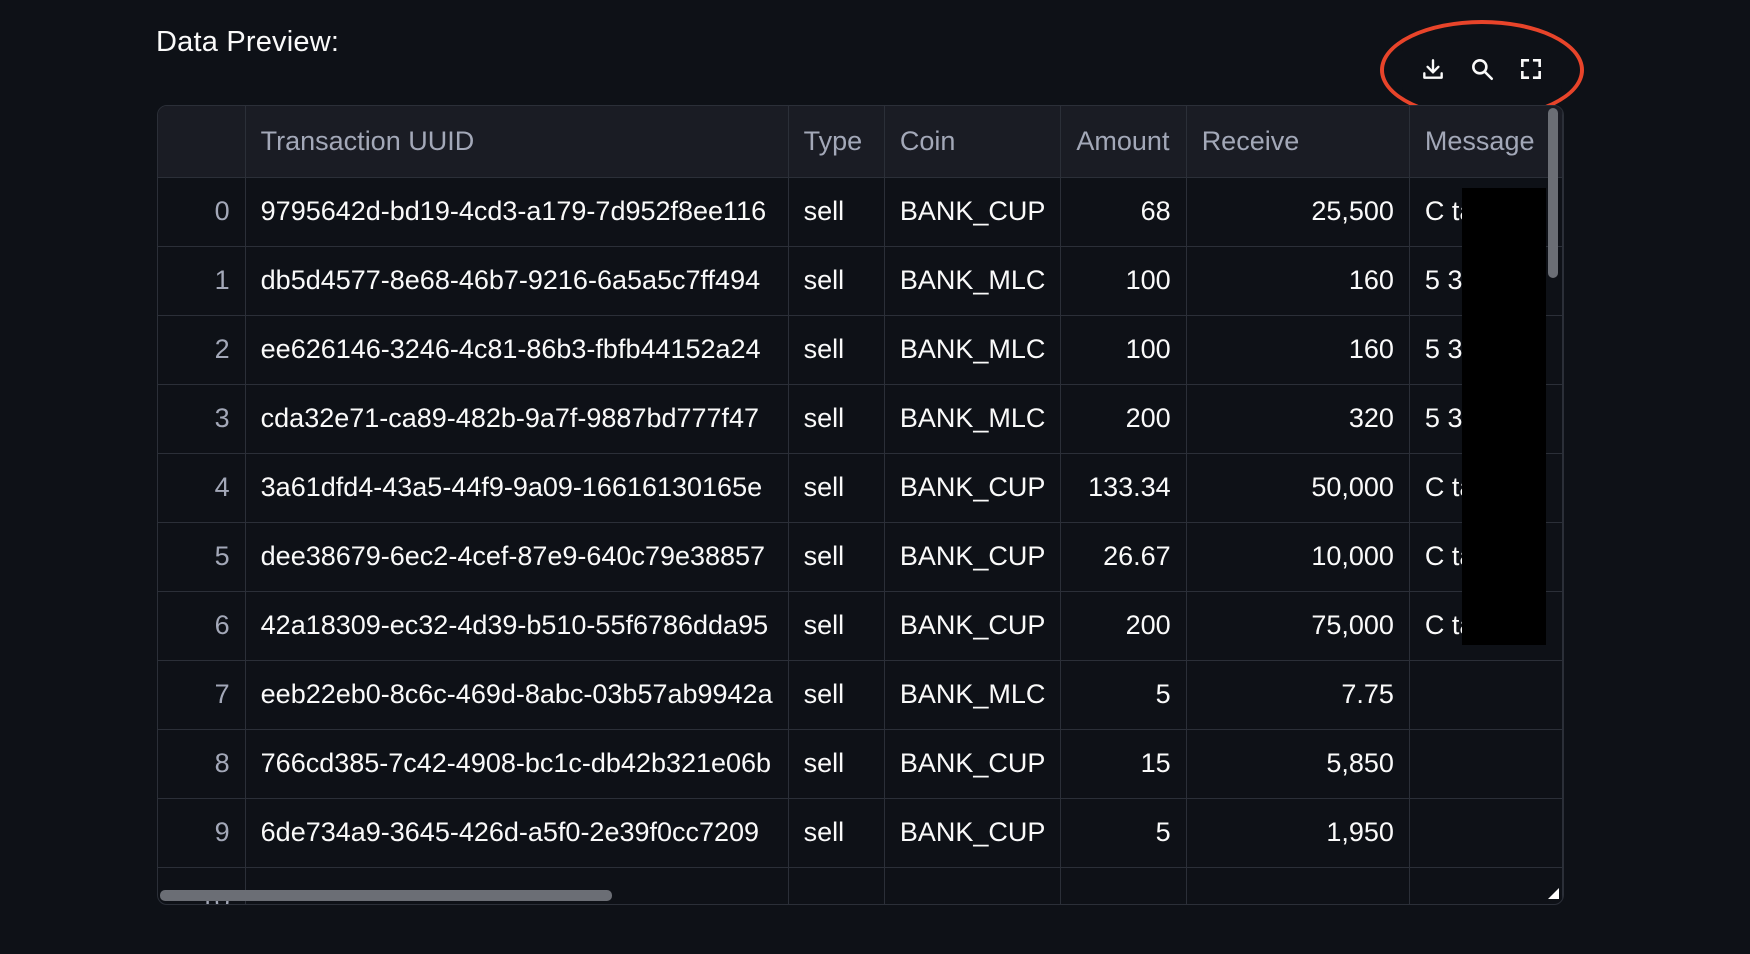  Describe the element at coordinates (973, 885) in the screenshot. I see `cell-coin` at that location.